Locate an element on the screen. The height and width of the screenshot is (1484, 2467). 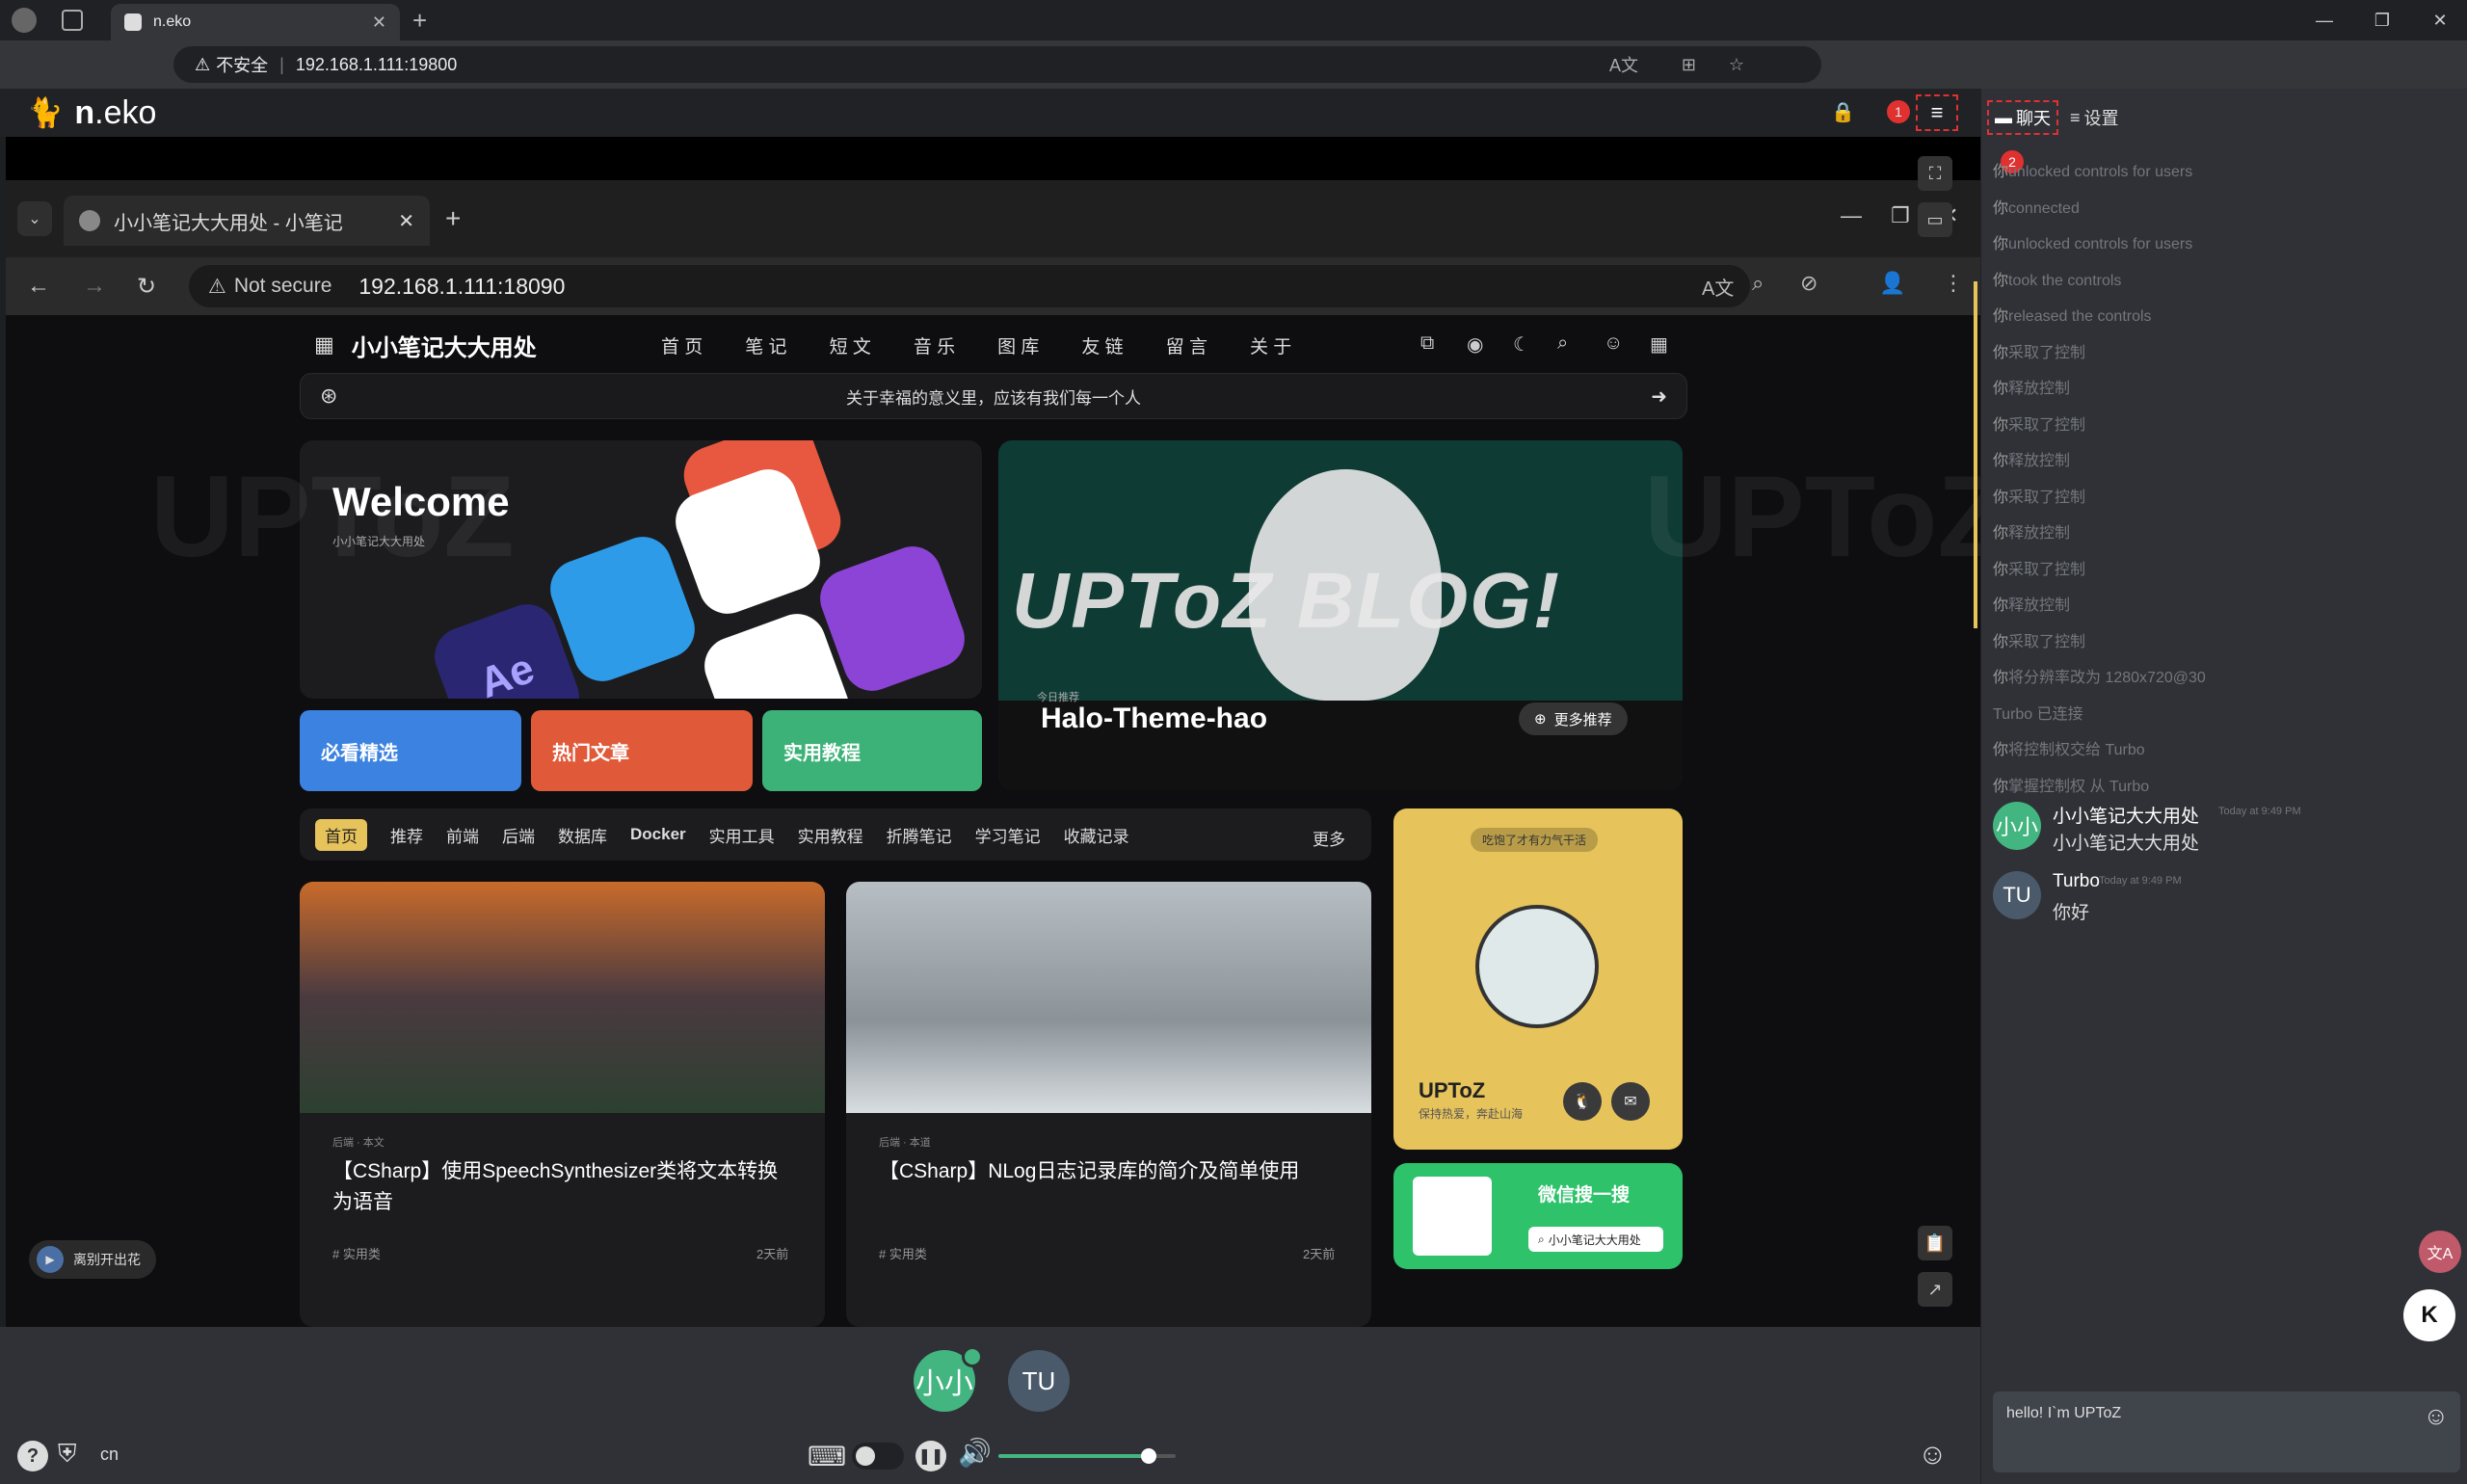
chat-input: hello! I`m UPToZ ☺ is located at coordinates (2226, 1431).